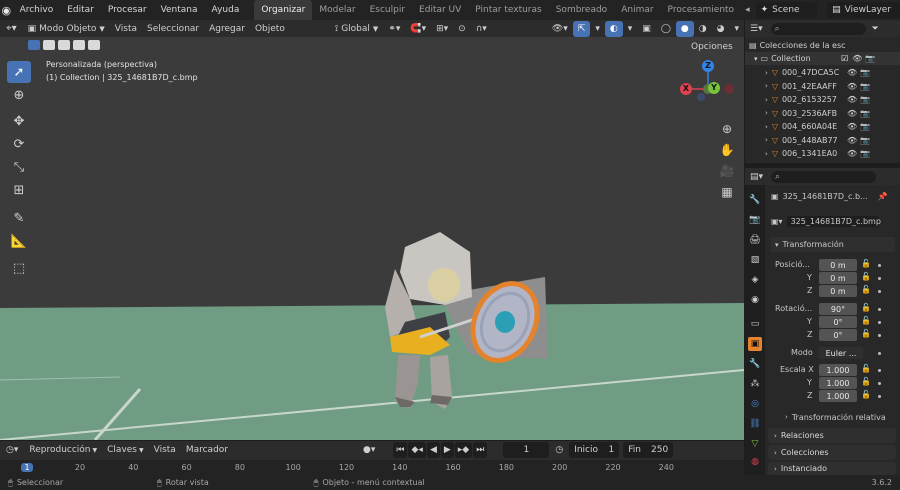 The image size is (900, 490). I want to click on rotation-x-field: 90°, so click(838, 309).